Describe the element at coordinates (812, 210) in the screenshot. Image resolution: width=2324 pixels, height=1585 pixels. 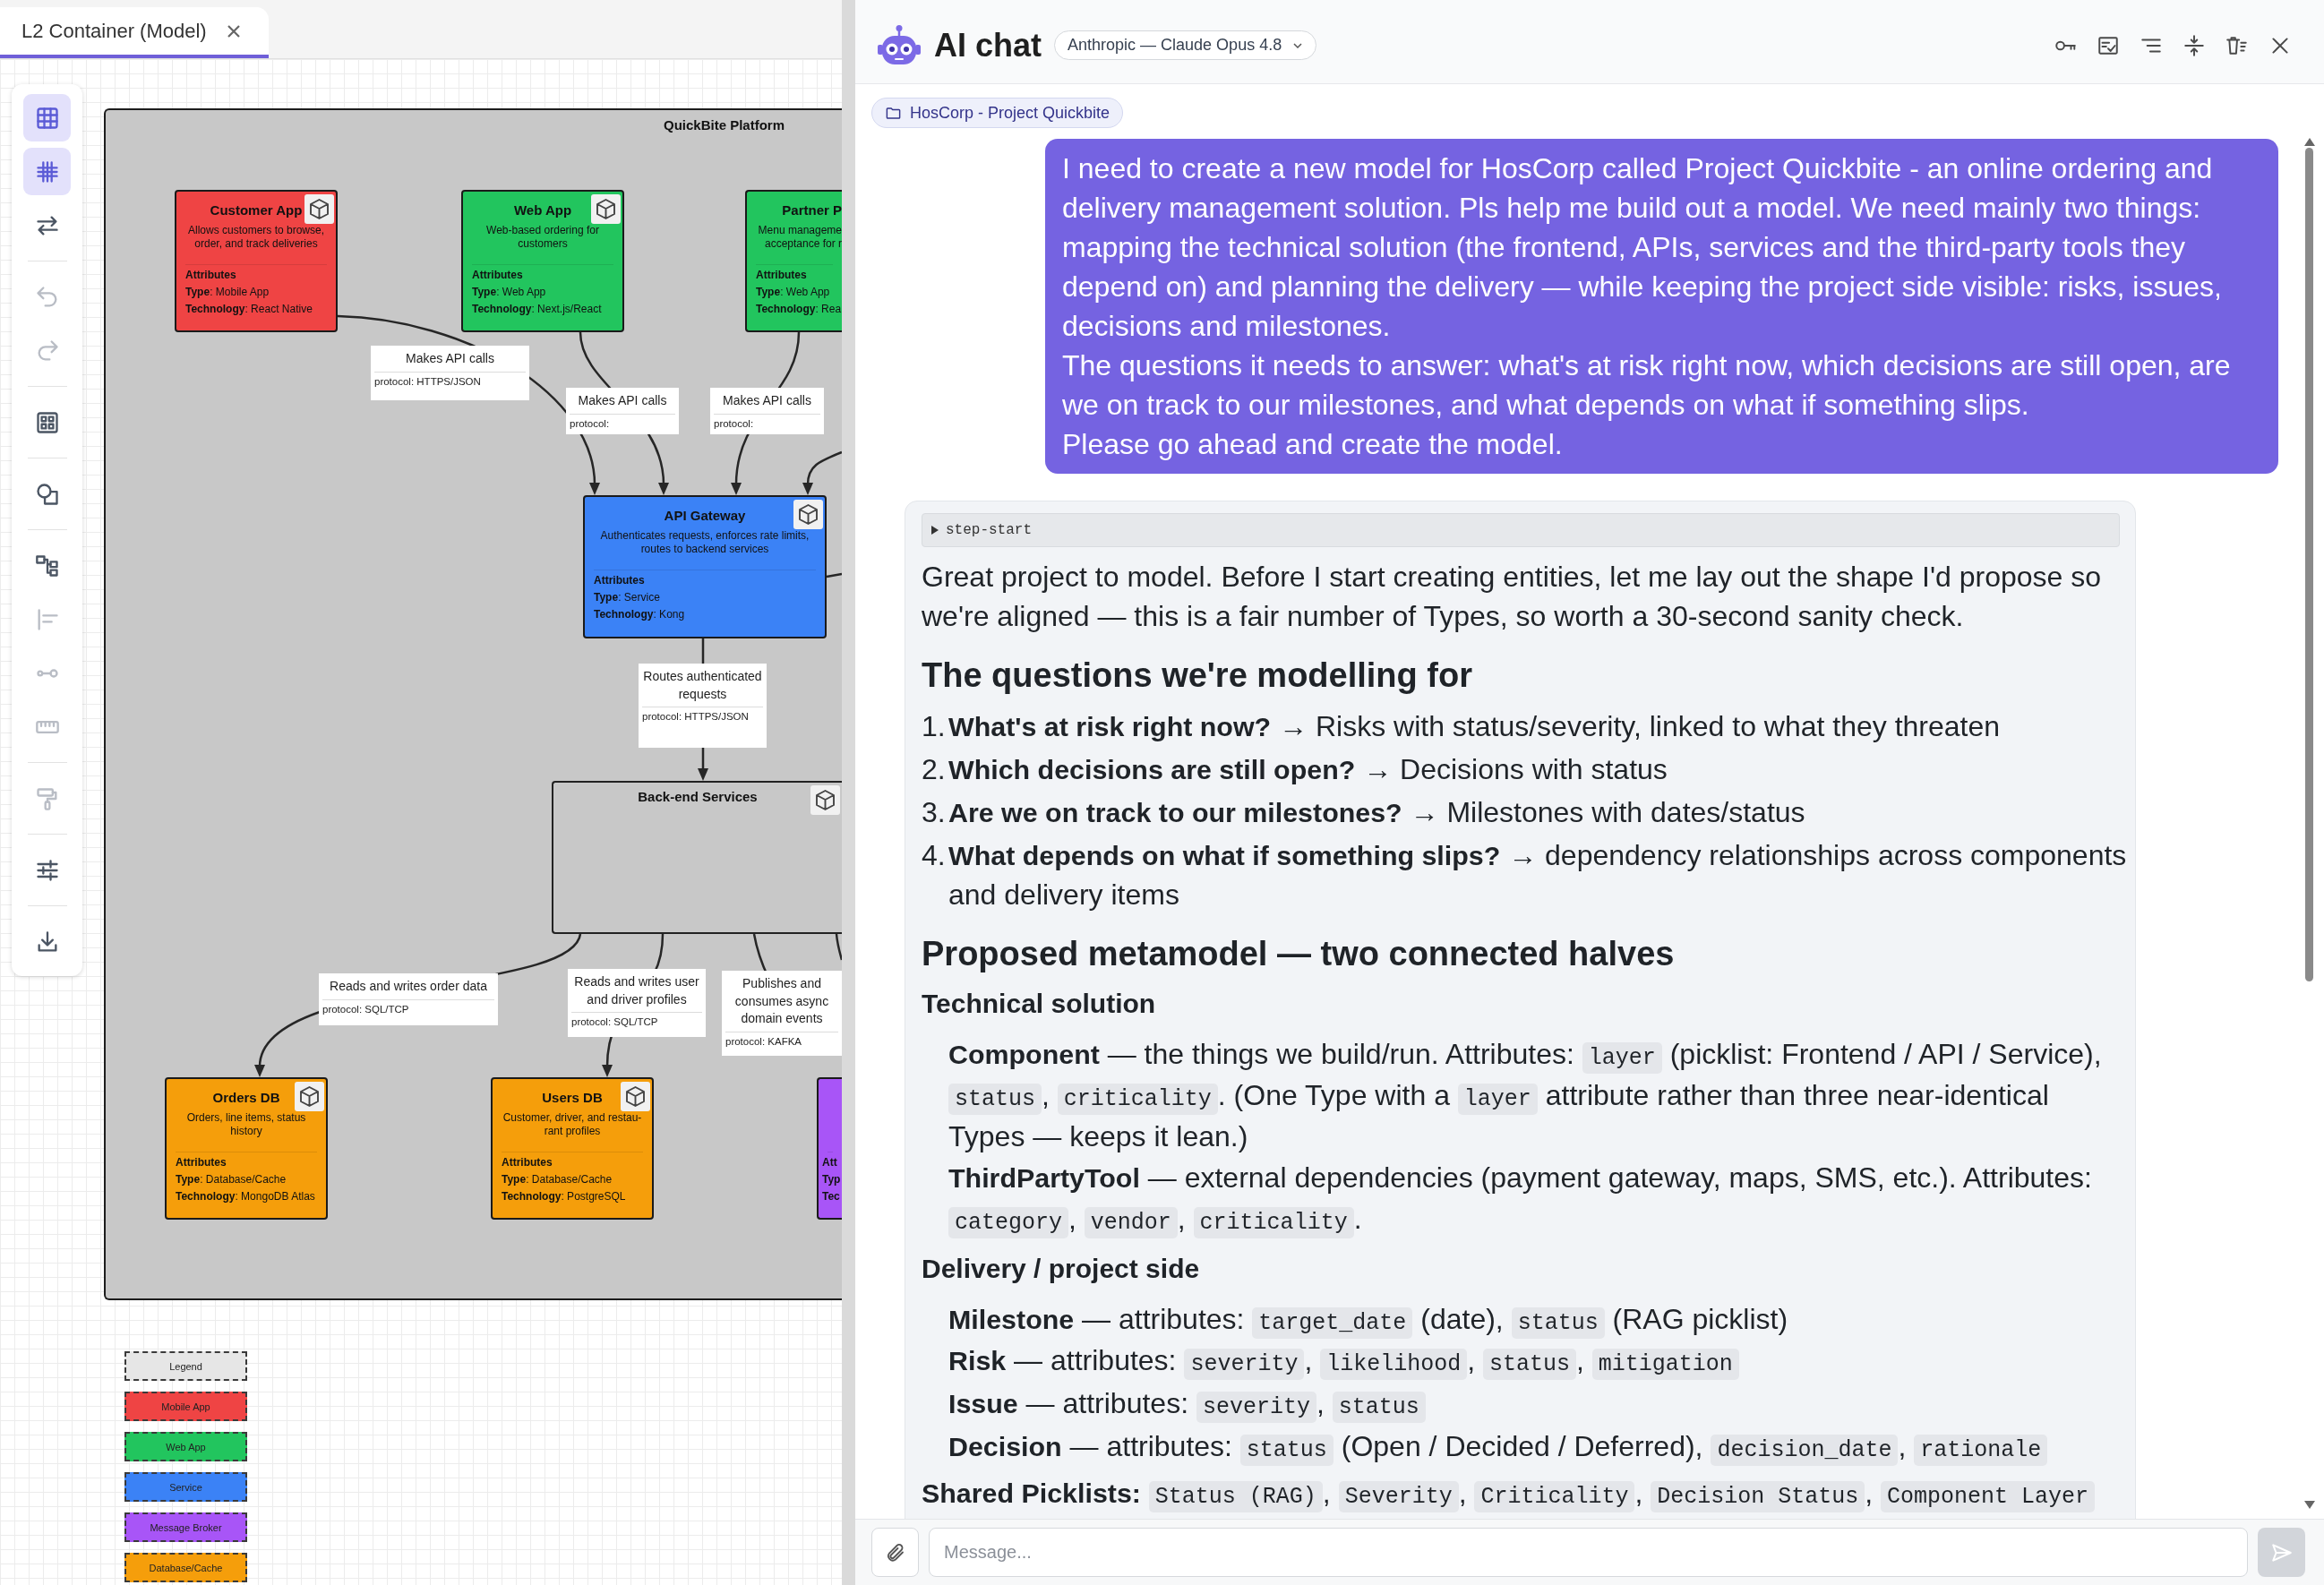
I see `node-title: Partner P` at that location.